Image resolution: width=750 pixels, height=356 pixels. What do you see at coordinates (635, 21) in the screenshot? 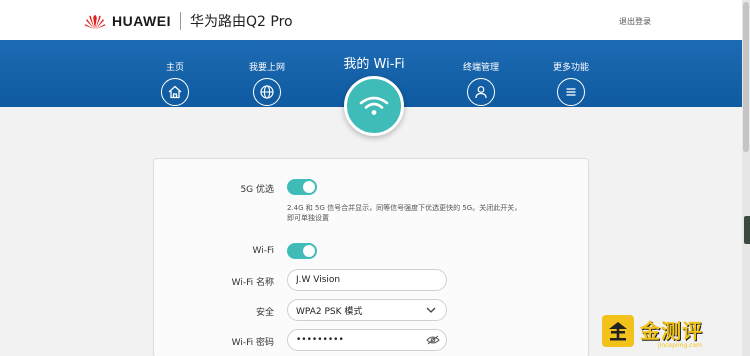
I see `logout-link: 退出登录` at bounding box center [635, 21].